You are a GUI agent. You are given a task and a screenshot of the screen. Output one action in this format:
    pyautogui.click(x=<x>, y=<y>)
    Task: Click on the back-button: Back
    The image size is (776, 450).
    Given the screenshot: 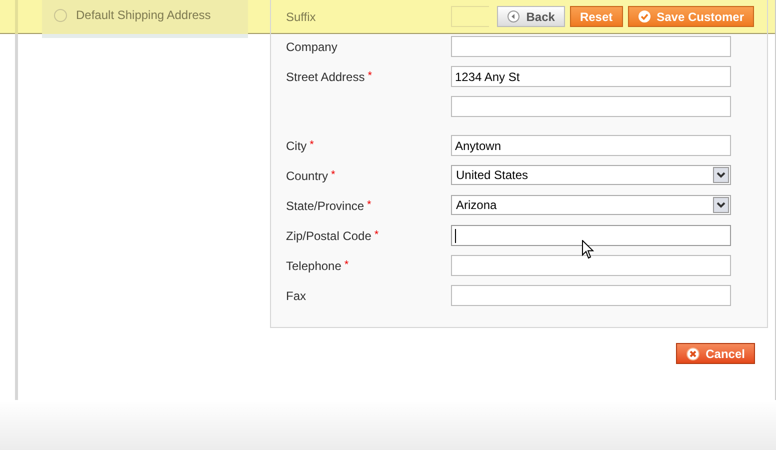 What is the action you would take?
    pyautogui.click(x=531, y=16)
    